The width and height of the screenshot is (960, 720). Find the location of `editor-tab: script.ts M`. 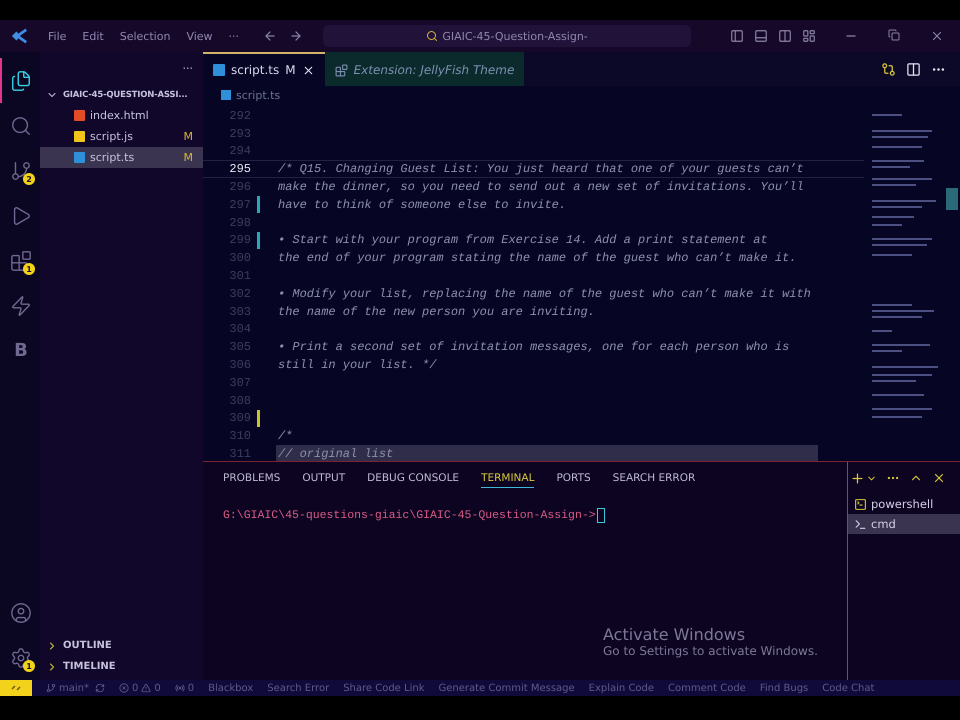

editor-tab: script.ts M is located at coordinates (264, 69).